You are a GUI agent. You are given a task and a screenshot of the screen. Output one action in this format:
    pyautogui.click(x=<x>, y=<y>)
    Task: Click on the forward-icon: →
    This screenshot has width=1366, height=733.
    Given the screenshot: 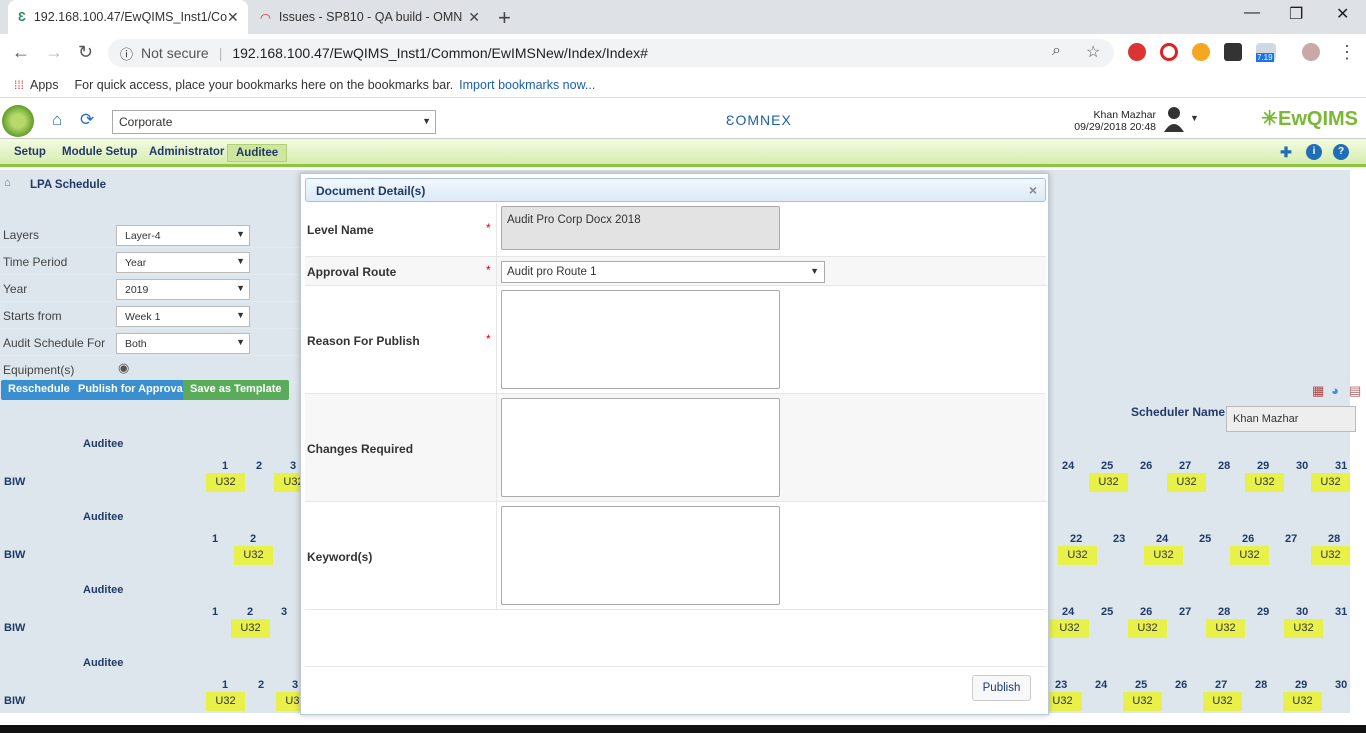 What is the action you would take?
    pyautogui.click(x=54, y=52)
    